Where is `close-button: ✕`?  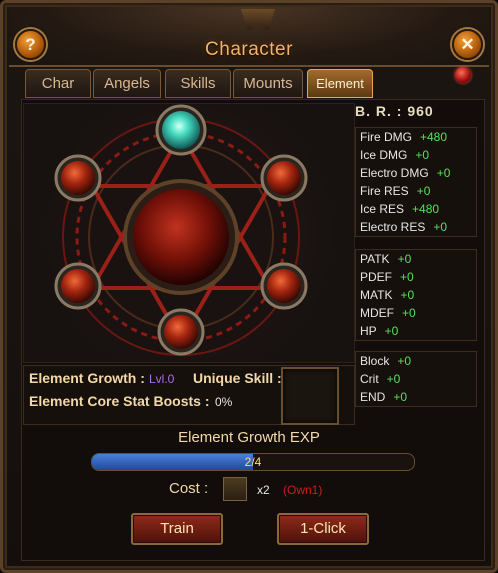
close-button: ✕ is located at coordinates (467, 44).